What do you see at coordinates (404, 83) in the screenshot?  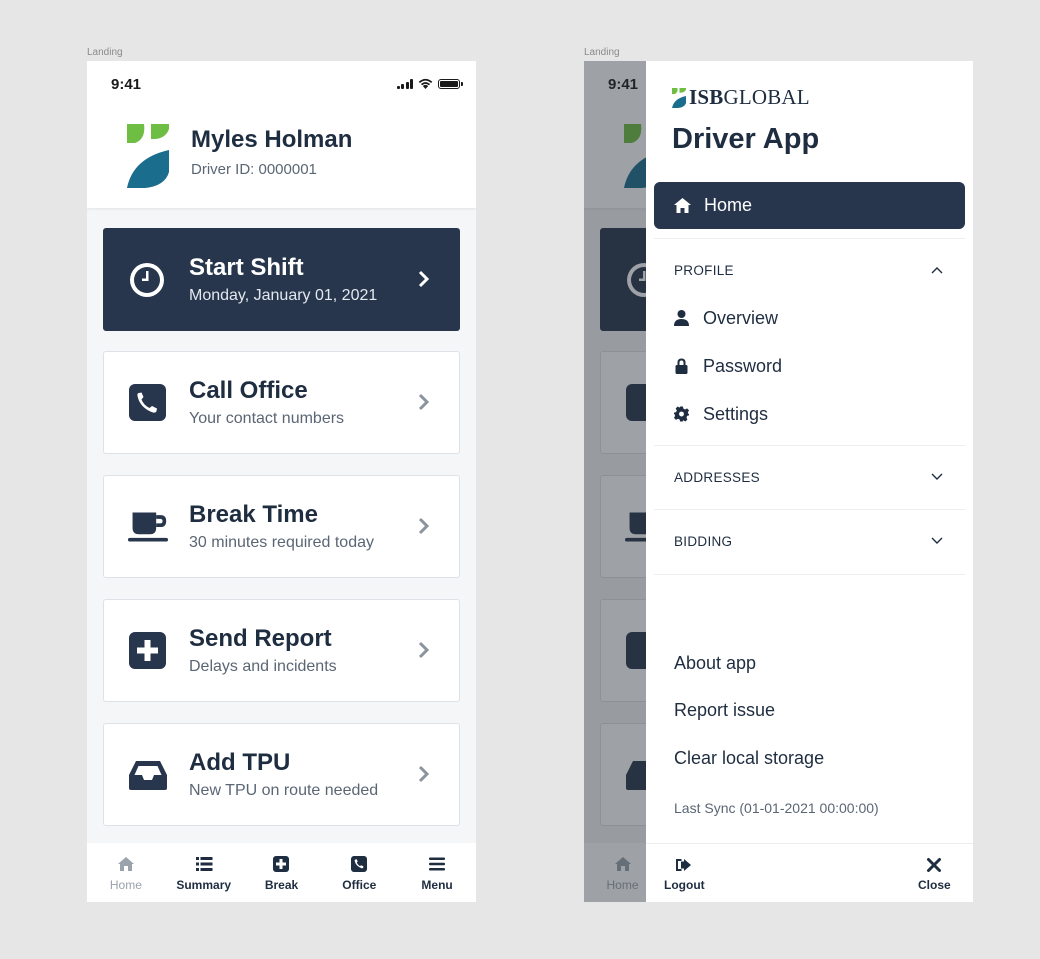 I see `cellular-signal-icon` at bounding box center [404, 83].